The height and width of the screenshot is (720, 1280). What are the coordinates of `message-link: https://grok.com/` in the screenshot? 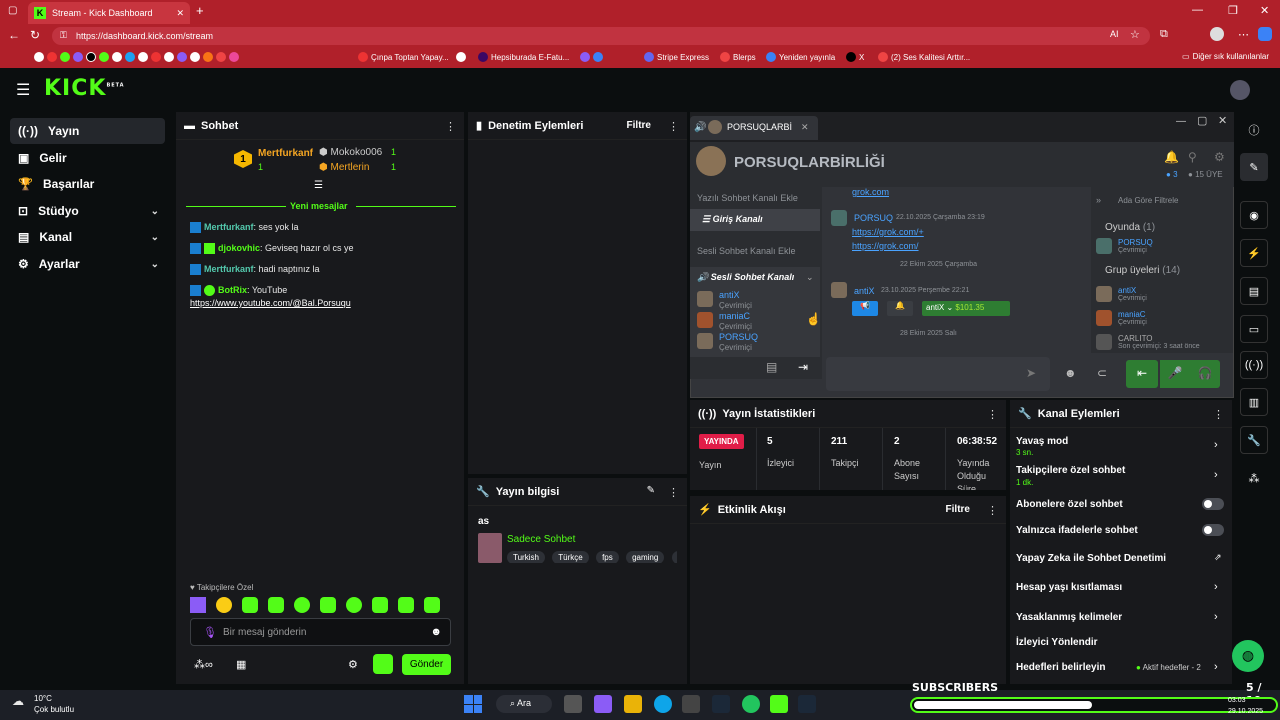 It's located at (885, 246).